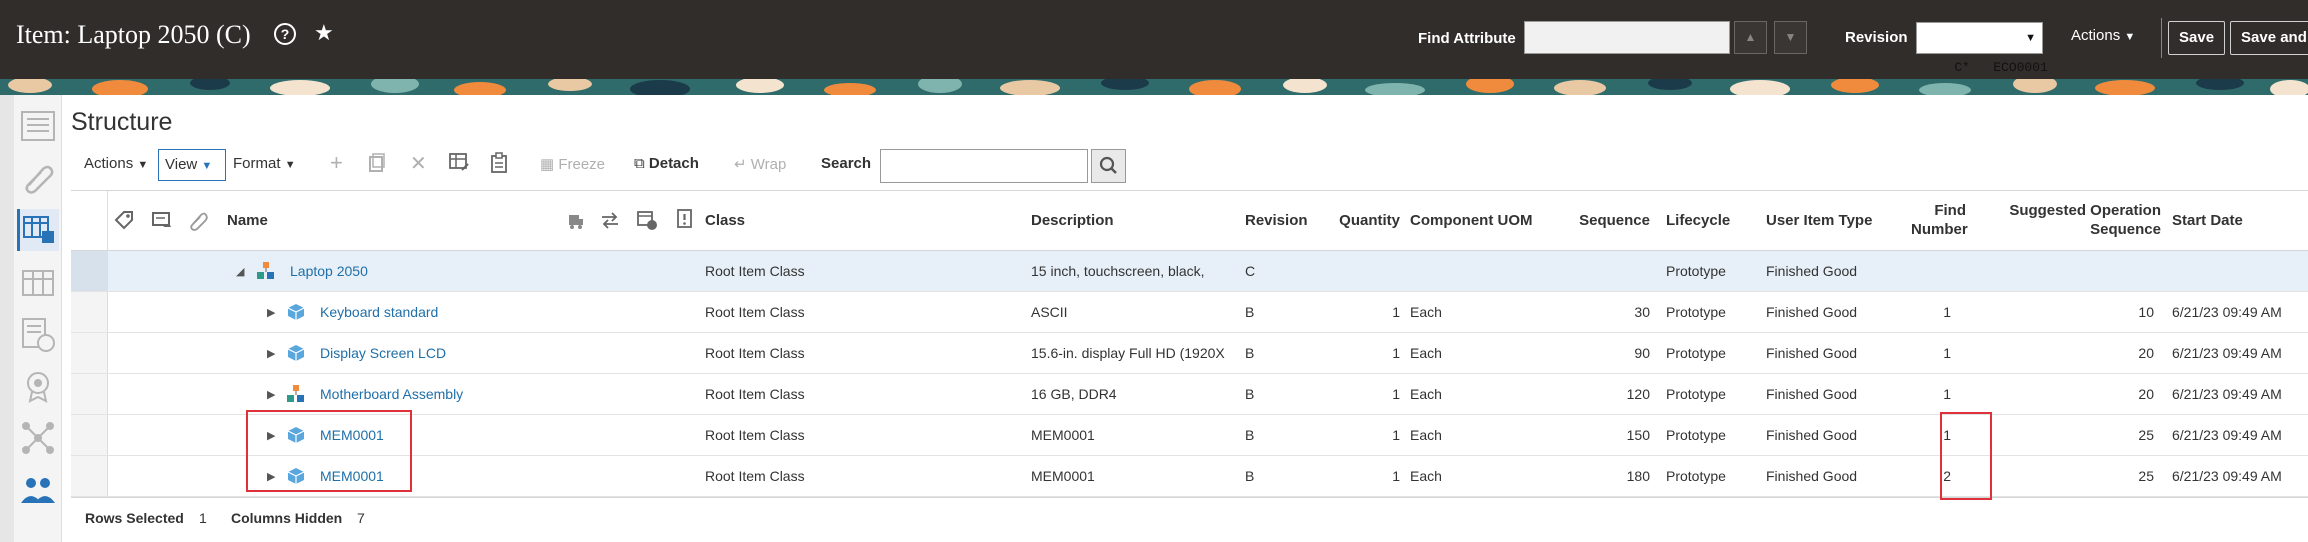 The image size is (2308, 542). Describe the element at coordinates (1360, 220) in the screenshot. I see `quantity-column-header: Quantity` at that location.